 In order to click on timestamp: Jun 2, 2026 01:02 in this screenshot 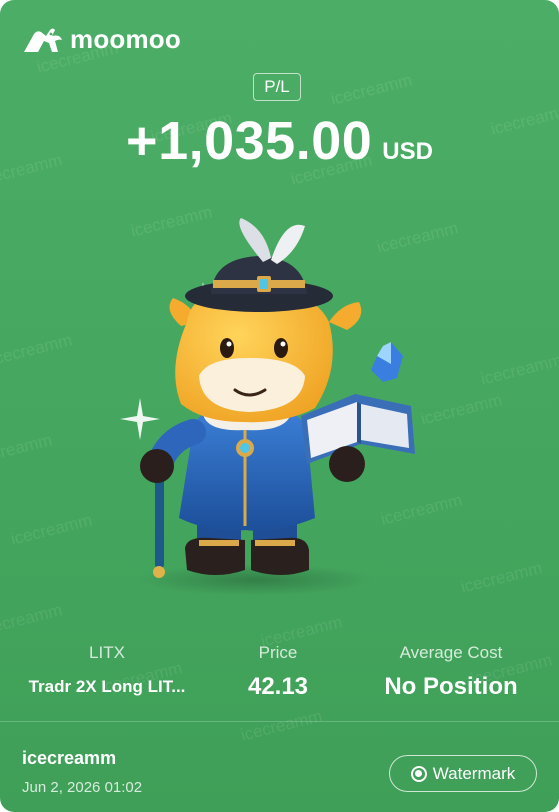, I will do `click(82, 787)`.